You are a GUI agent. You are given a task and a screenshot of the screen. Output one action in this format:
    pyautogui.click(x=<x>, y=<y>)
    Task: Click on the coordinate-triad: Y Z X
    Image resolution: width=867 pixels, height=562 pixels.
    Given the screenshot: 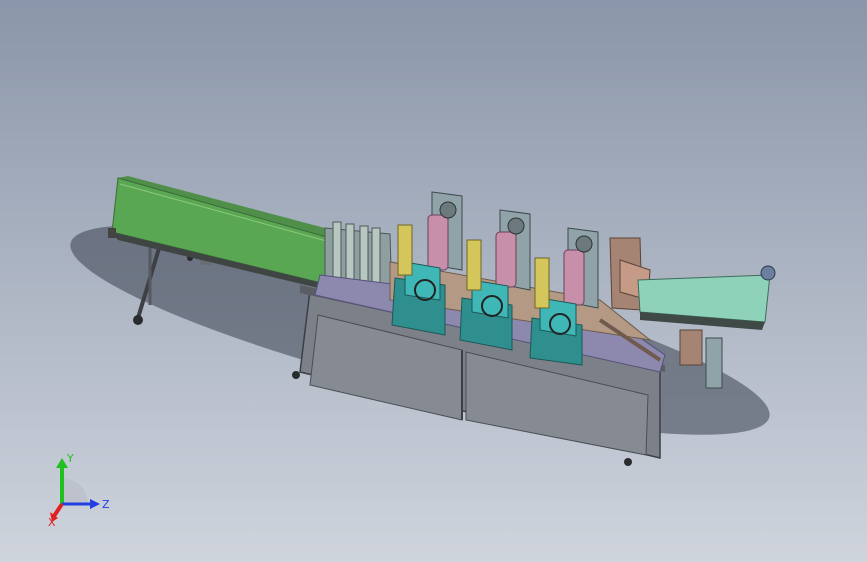 What is the action you would take?
    pyautogui.click(x=80, y=488)
    